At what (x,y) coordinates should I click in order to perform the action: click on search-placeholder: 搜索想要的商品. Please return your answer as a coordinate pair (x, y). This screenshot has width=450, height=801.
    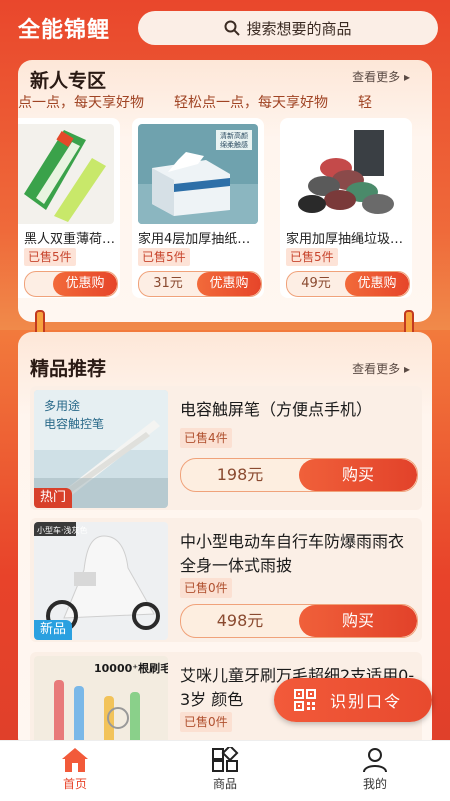
    Looking at the image, I should click on (299, 28).